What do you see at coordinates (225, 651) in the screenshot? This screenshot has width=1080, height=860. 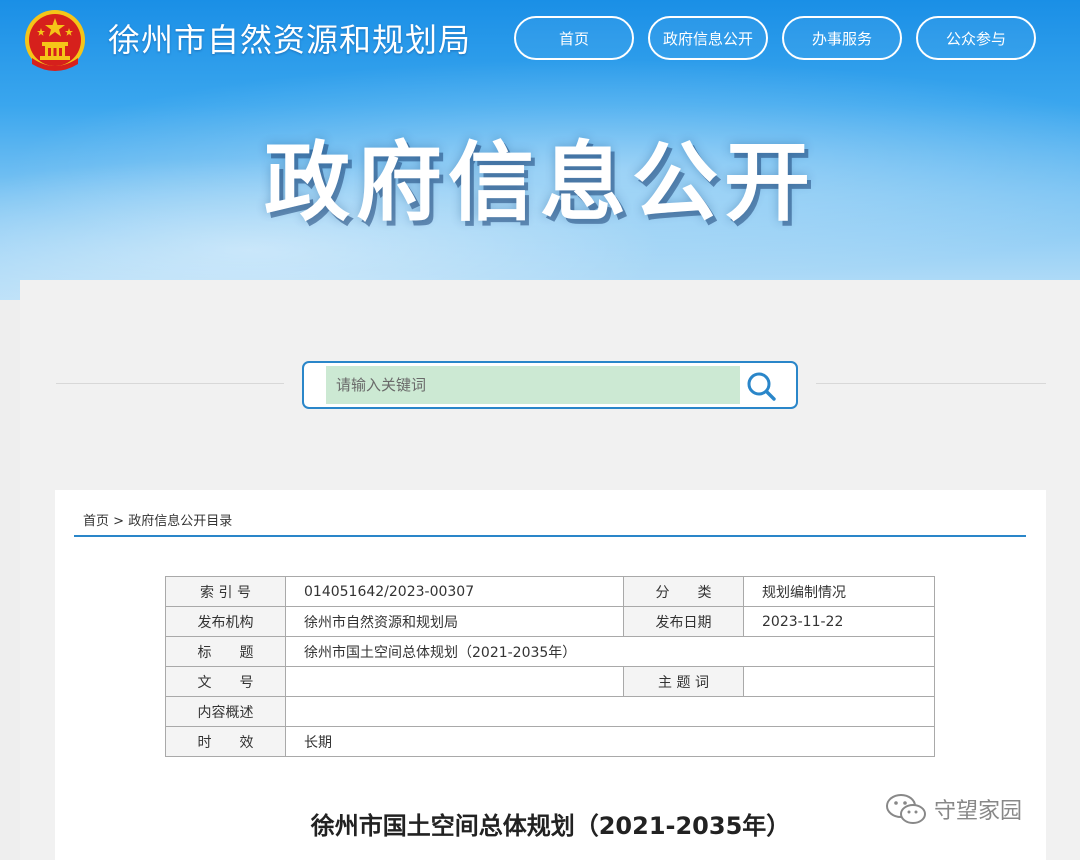 I see `title-label: 标 题` at bounding box center [225, 651].